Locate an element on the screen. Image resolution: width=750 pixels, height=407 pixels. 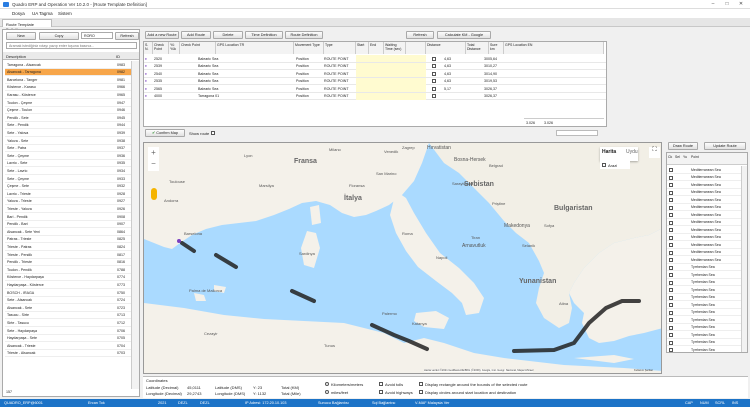
minimize-icon: – is located at coordinates (713, 4).